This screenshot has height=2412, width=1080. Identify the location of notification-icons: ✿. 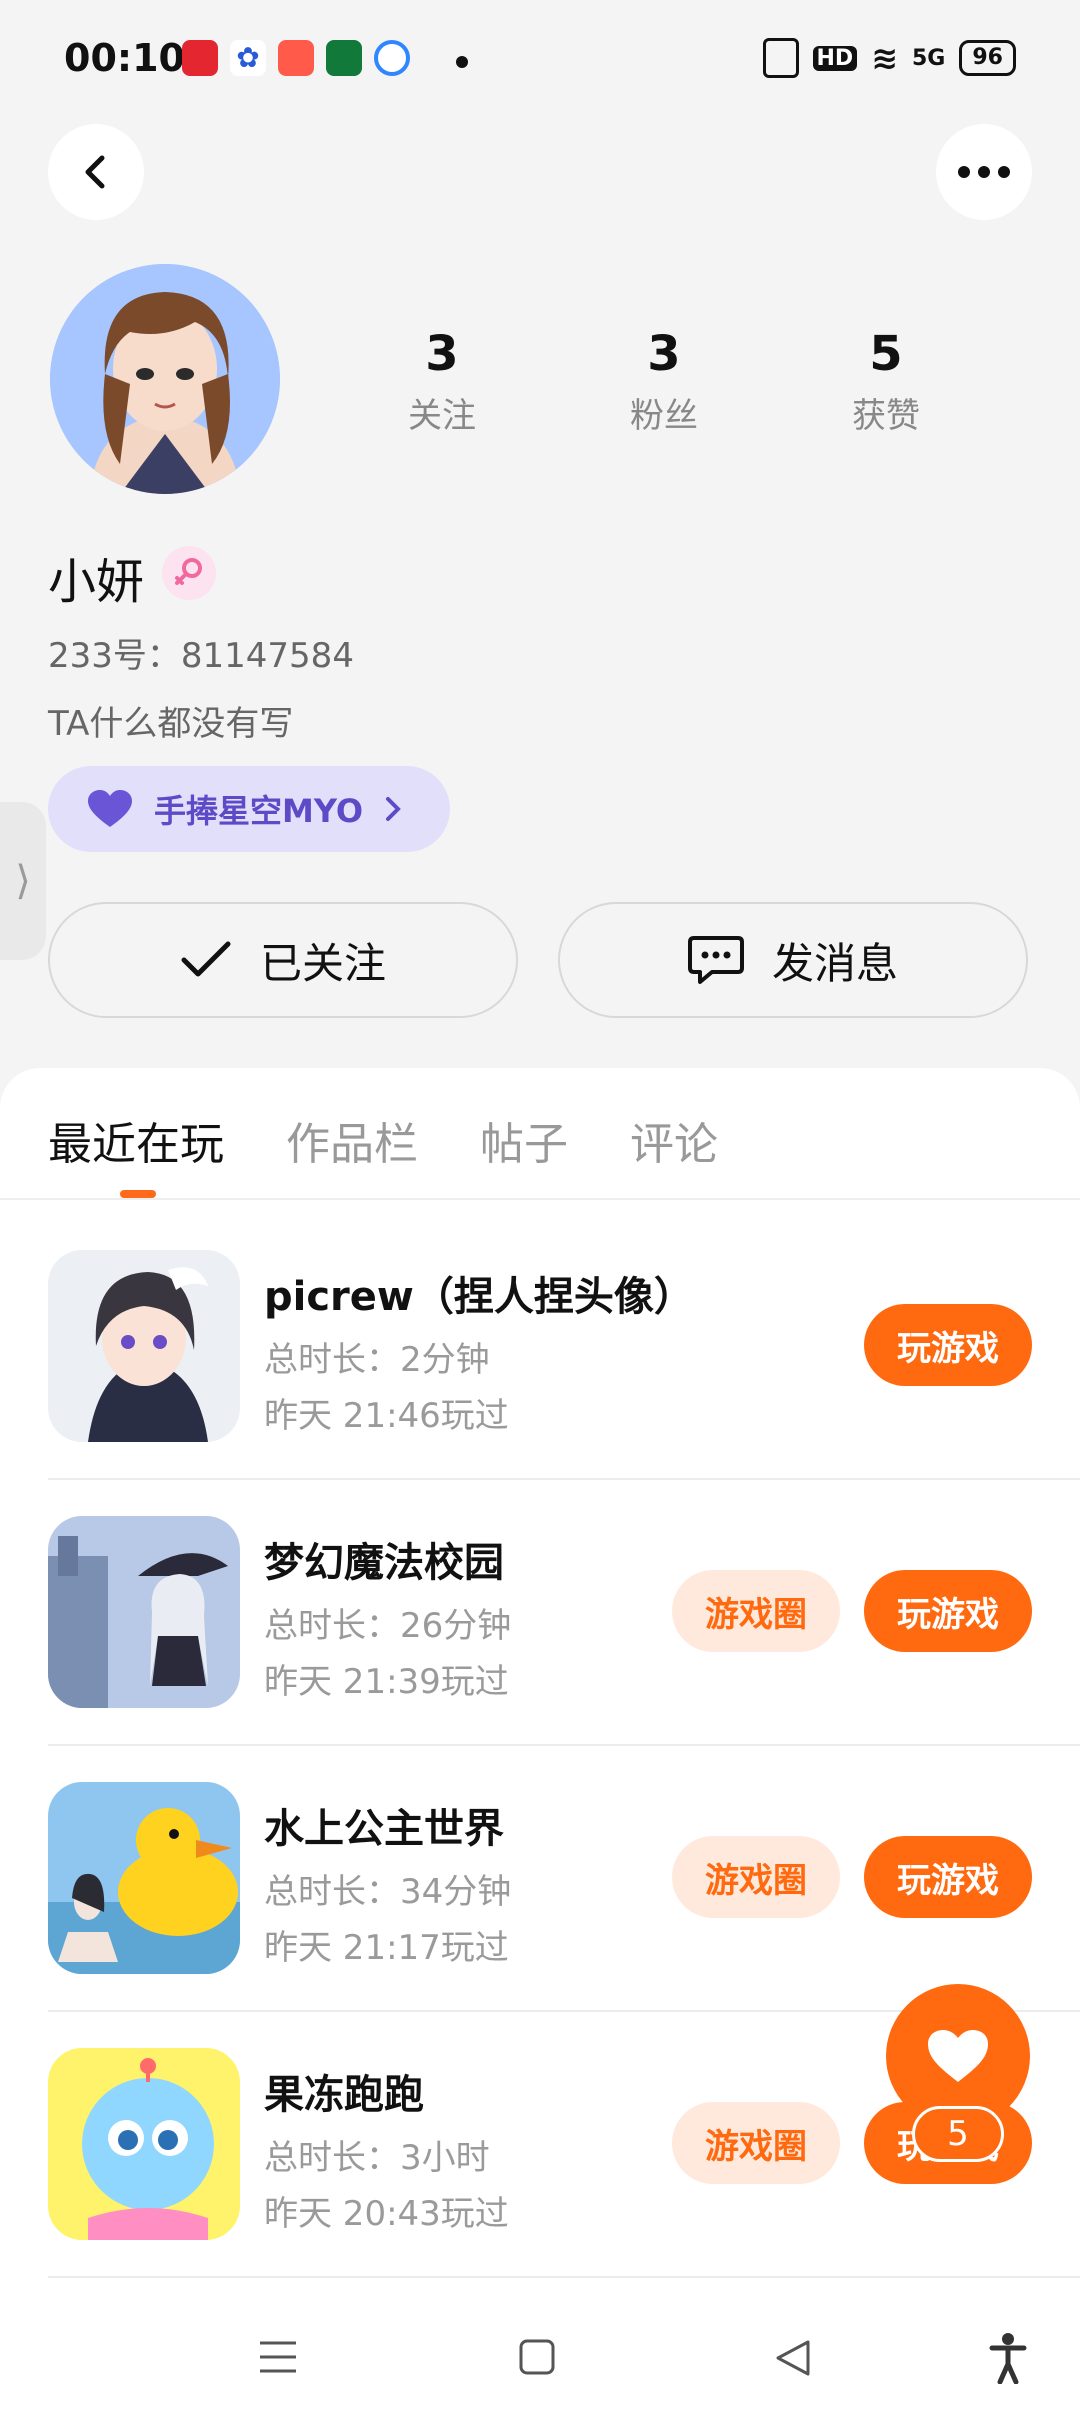
(296, 58).